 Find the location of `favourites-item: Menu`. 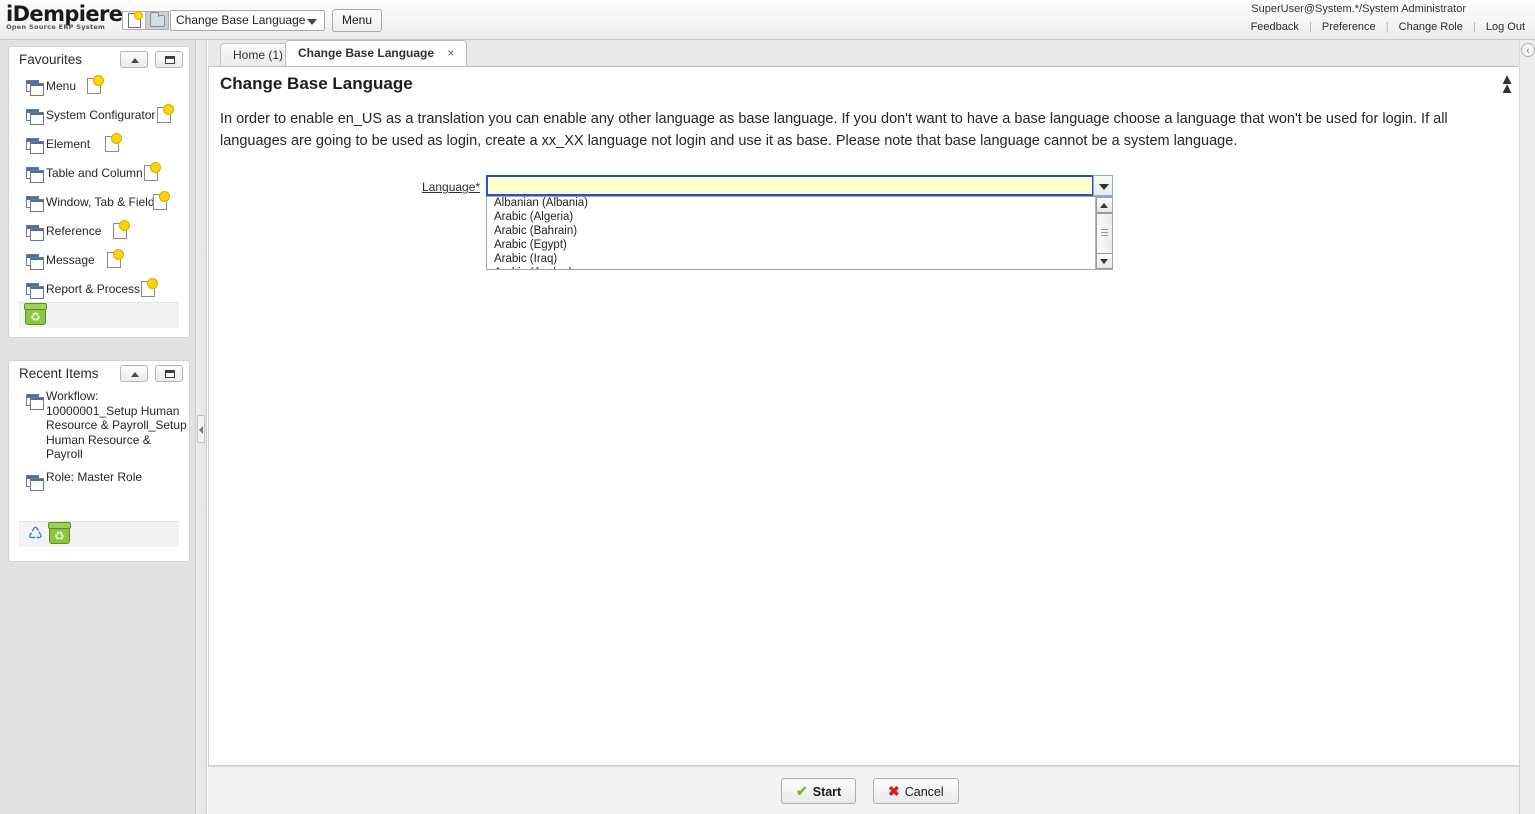

favourites-item: Menu is located at coordinates (99, 89).